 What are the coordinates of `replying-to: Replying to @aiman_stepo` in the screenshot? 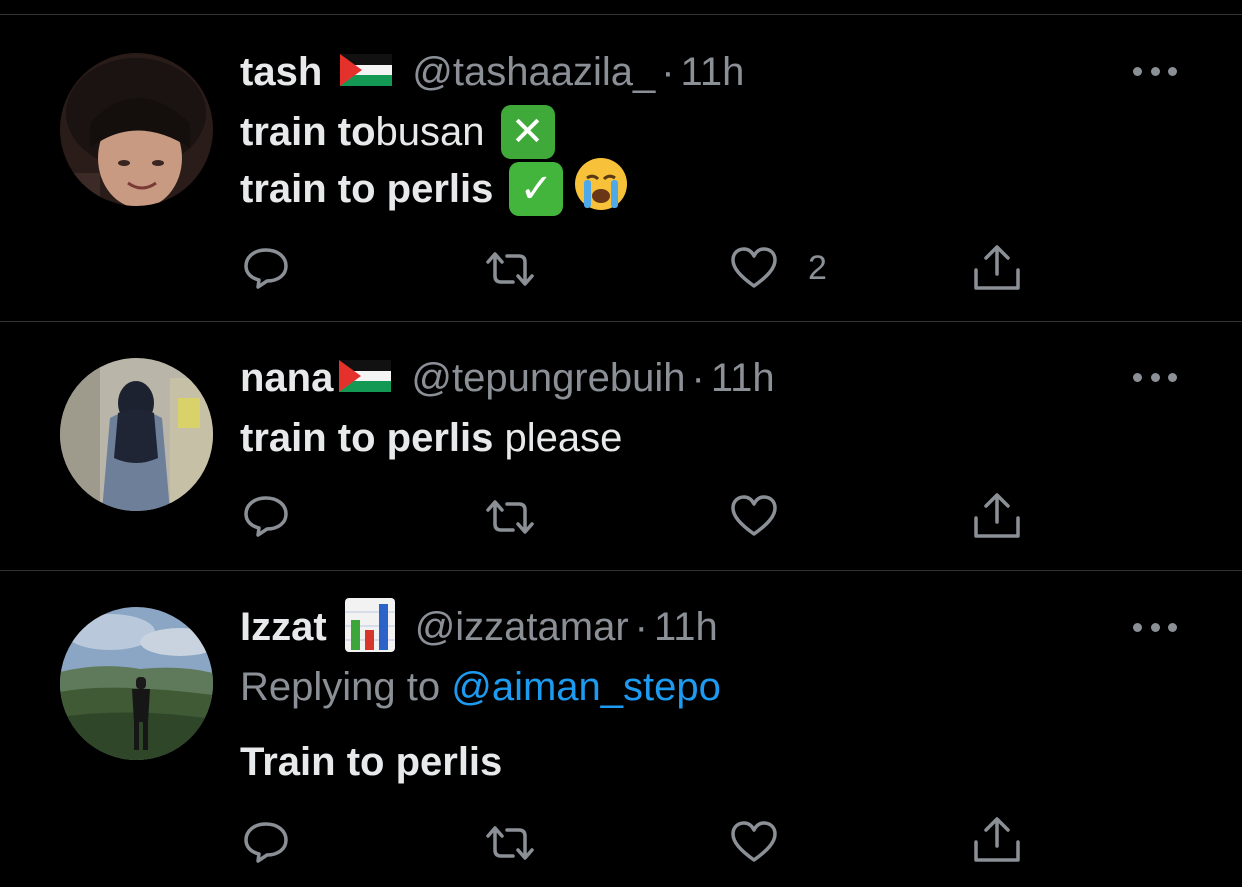 It's located at (480, 687).